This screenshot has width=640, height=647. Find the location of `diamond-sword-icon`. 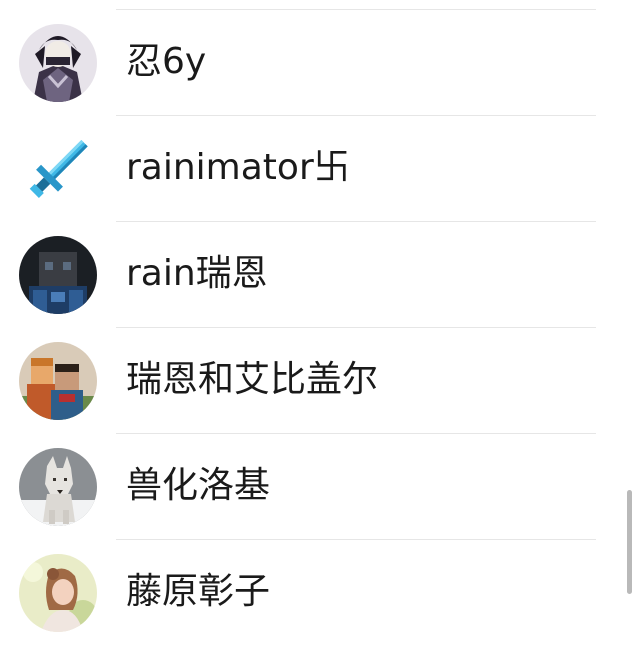

diamond-sword-icon is located at coordinates (58, 169).